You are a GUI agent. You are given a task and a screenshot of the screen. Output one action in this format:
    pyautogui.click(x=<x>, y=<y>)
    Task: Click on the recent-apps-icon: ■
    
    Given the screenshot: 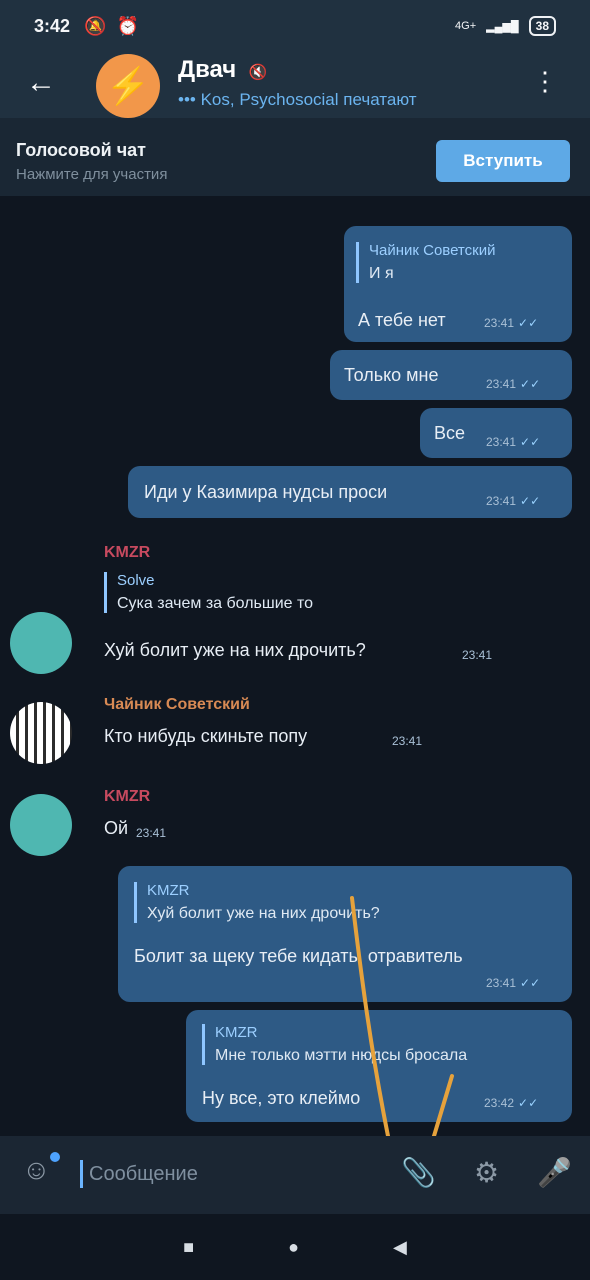 What is the action you would take?
    pyautogui.click(x=188, y=1247)
    